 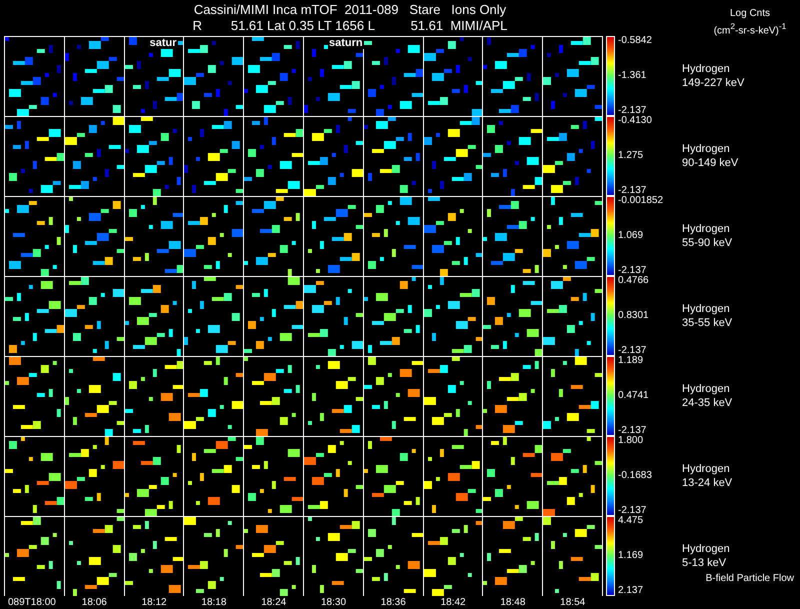 I want to click on time-label: 18:30, so click(x=334, y=602).